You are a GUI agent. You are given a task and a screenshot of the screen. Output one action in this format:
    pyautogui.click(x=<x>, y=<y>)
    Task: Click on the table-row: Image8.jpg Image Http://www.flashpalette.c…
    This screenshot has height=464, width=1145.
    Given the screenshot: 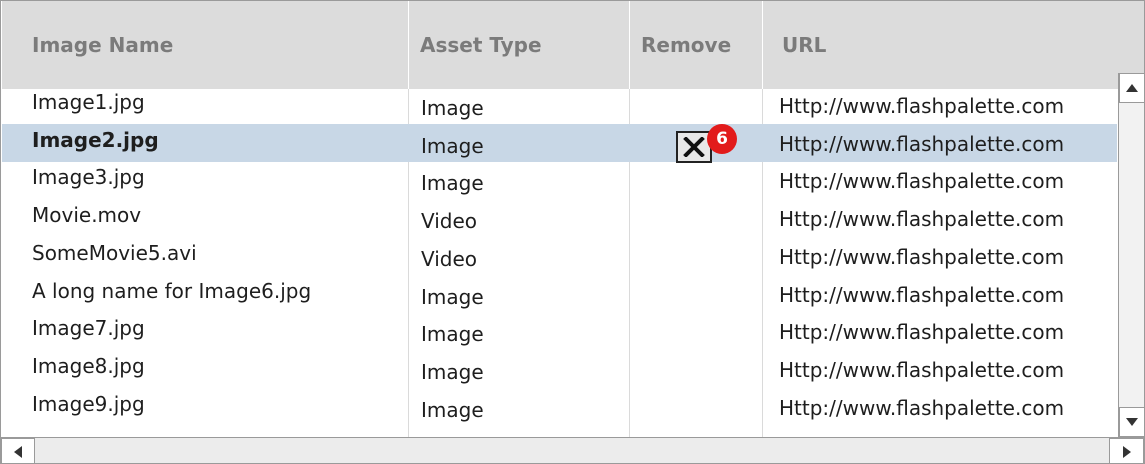 What is the action you would take?
    pyautogui.click(x=559, y=369)
    